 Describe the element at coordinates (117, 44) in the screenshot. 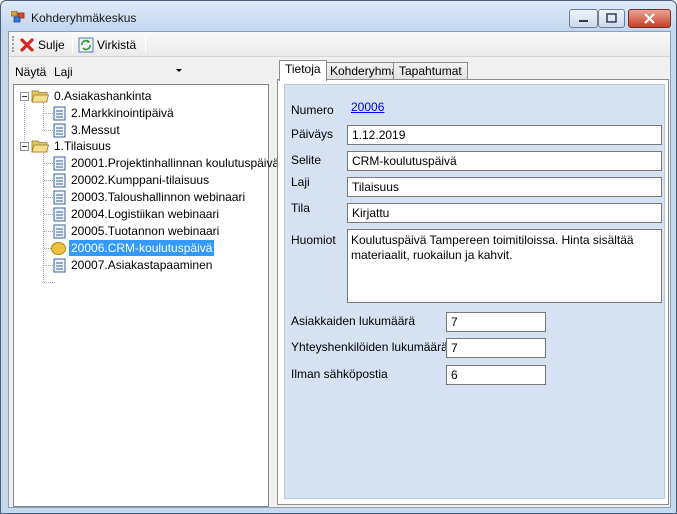

I see `refresh-button-label: Virkistä` at that location.